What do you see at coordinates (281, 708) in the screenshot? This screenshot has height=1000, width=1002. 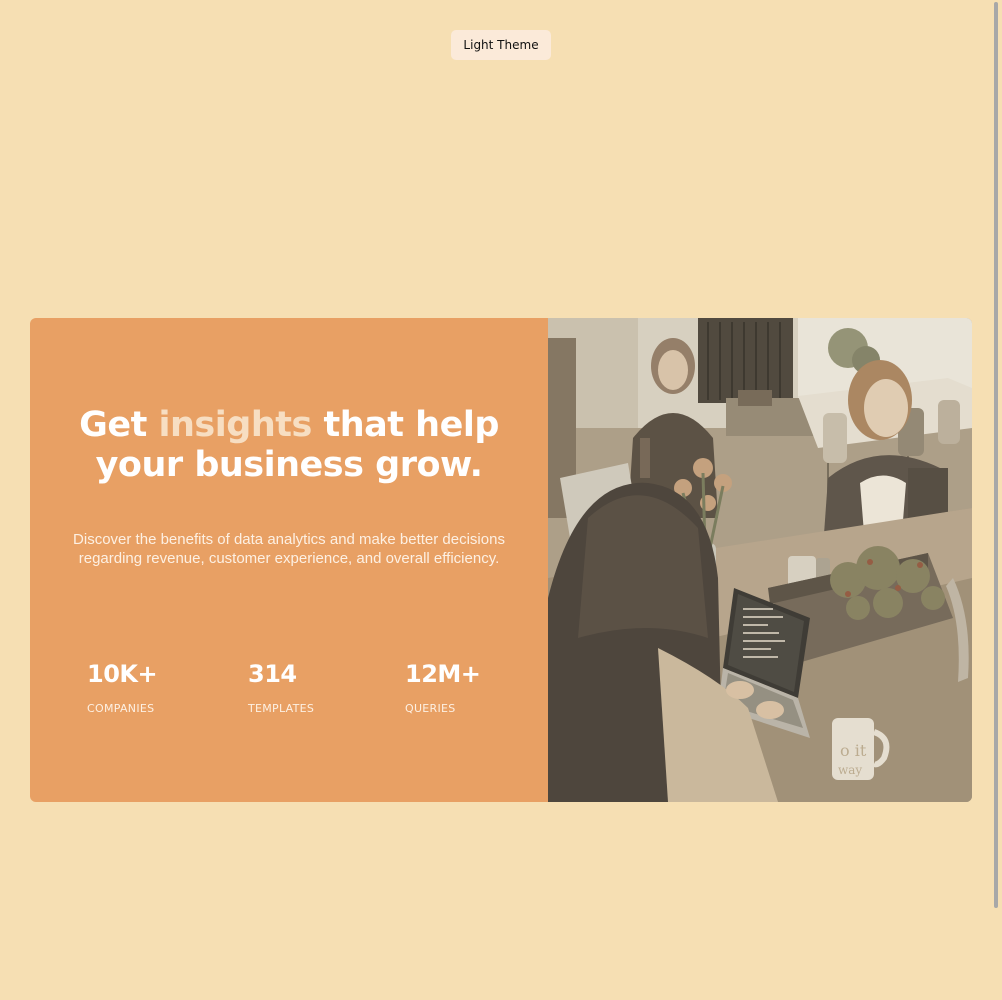 I see `stat-label: TEMPLATES` at bounding box center [281, 708].